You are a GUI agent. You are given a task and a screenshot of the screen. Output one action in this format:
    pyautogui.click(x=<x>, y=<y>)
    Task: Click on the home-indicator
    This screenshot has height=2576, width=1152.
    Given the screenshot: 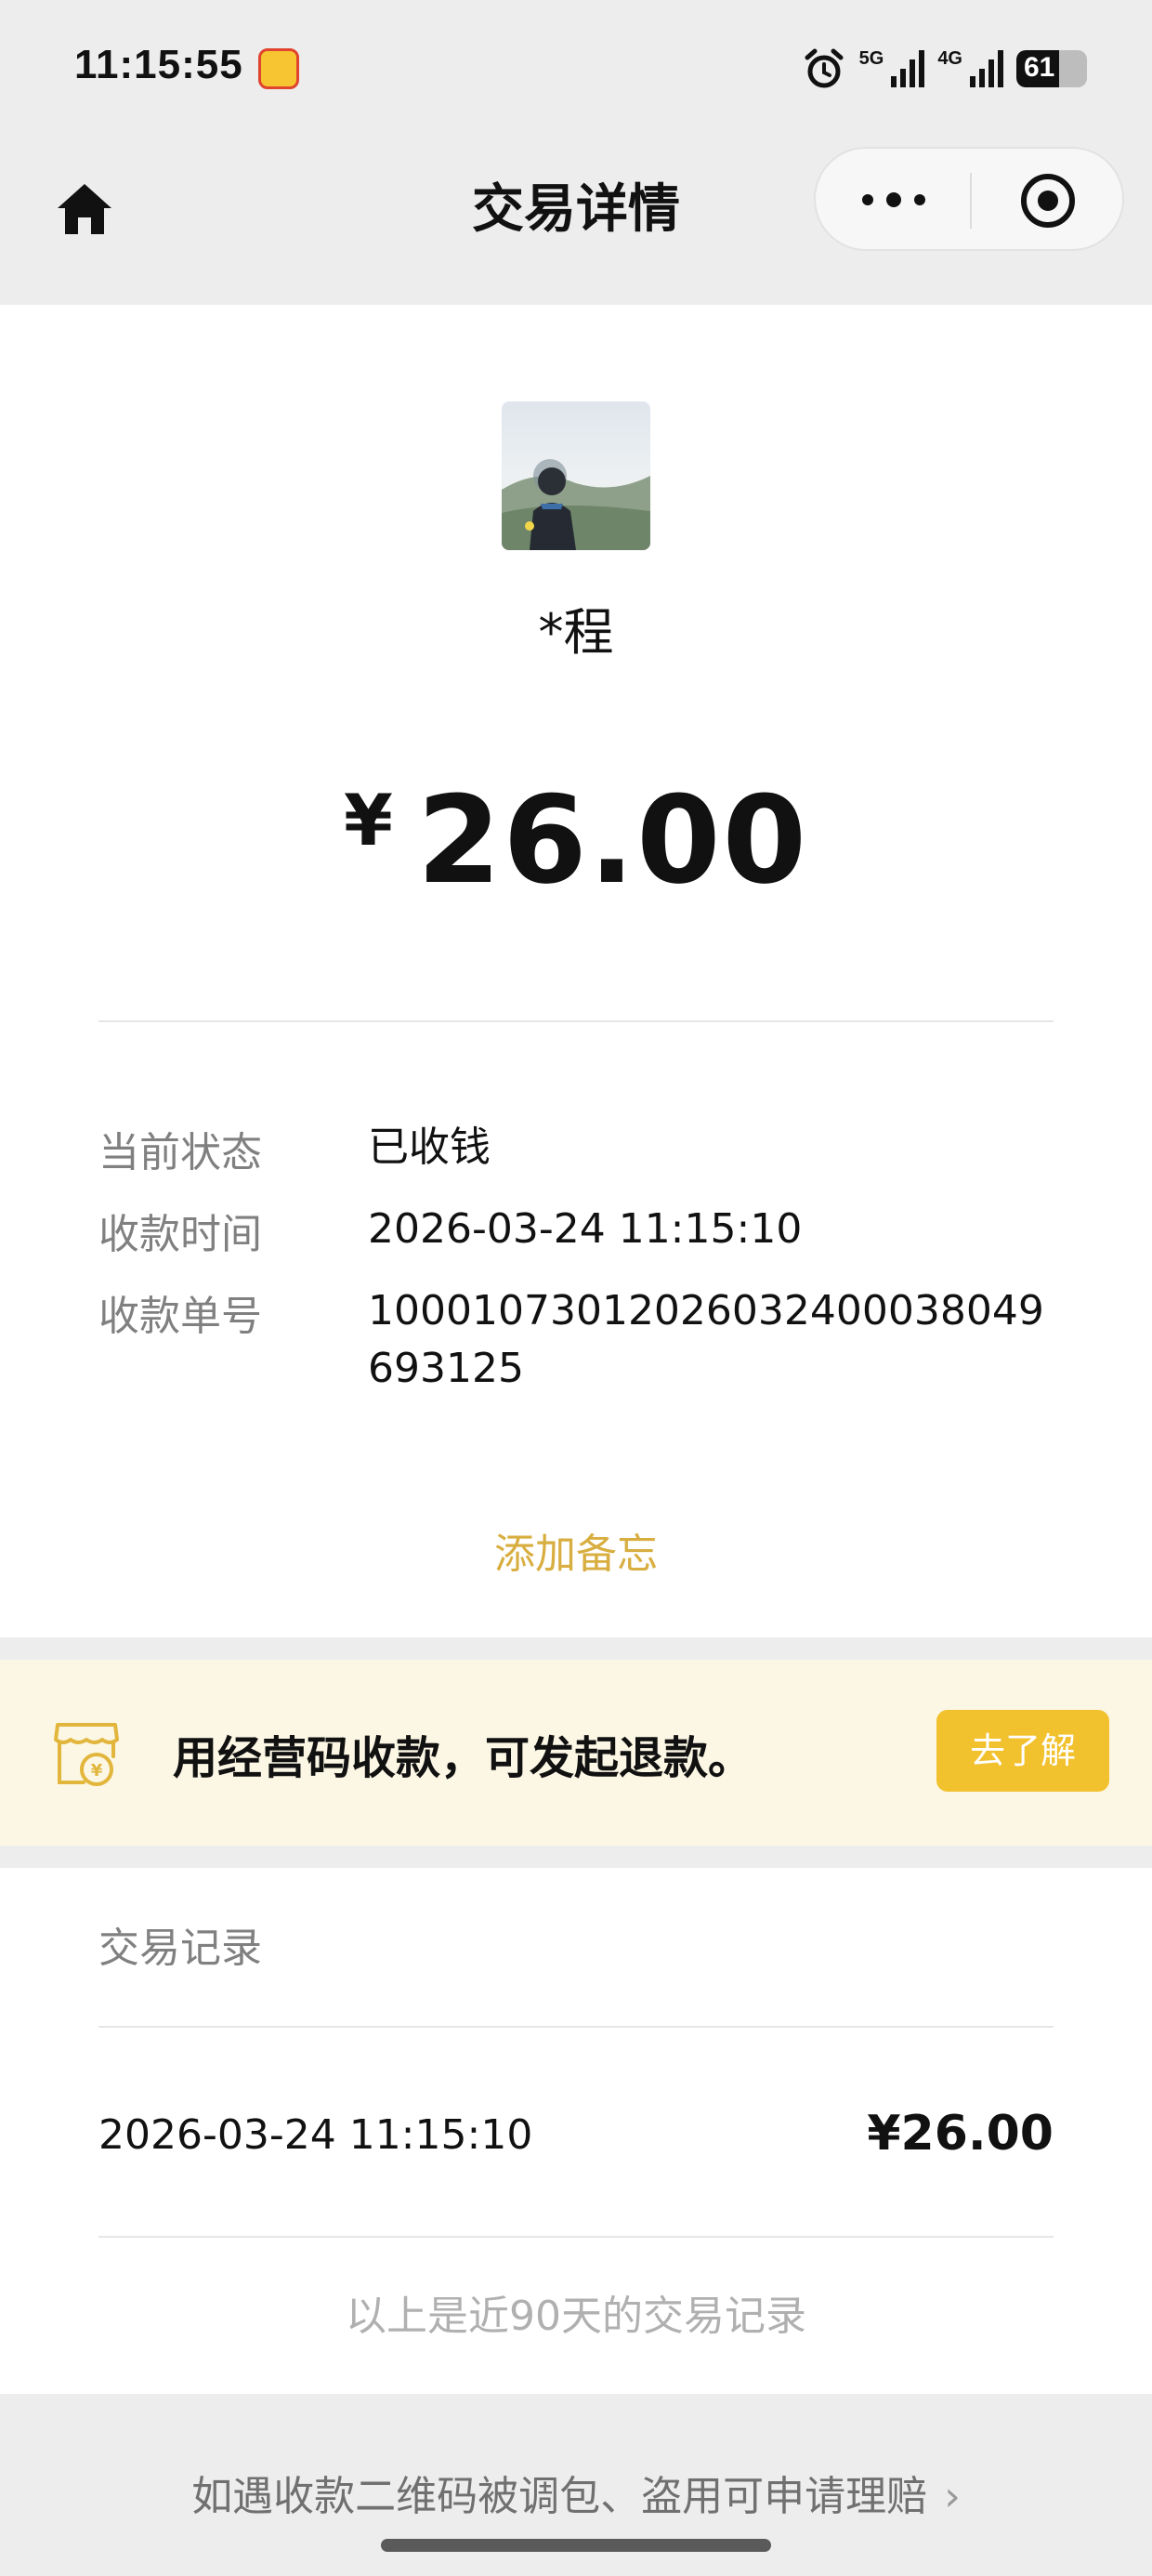 What is the action you would take?
    pyautogui.click(x=576, y=2545)
    